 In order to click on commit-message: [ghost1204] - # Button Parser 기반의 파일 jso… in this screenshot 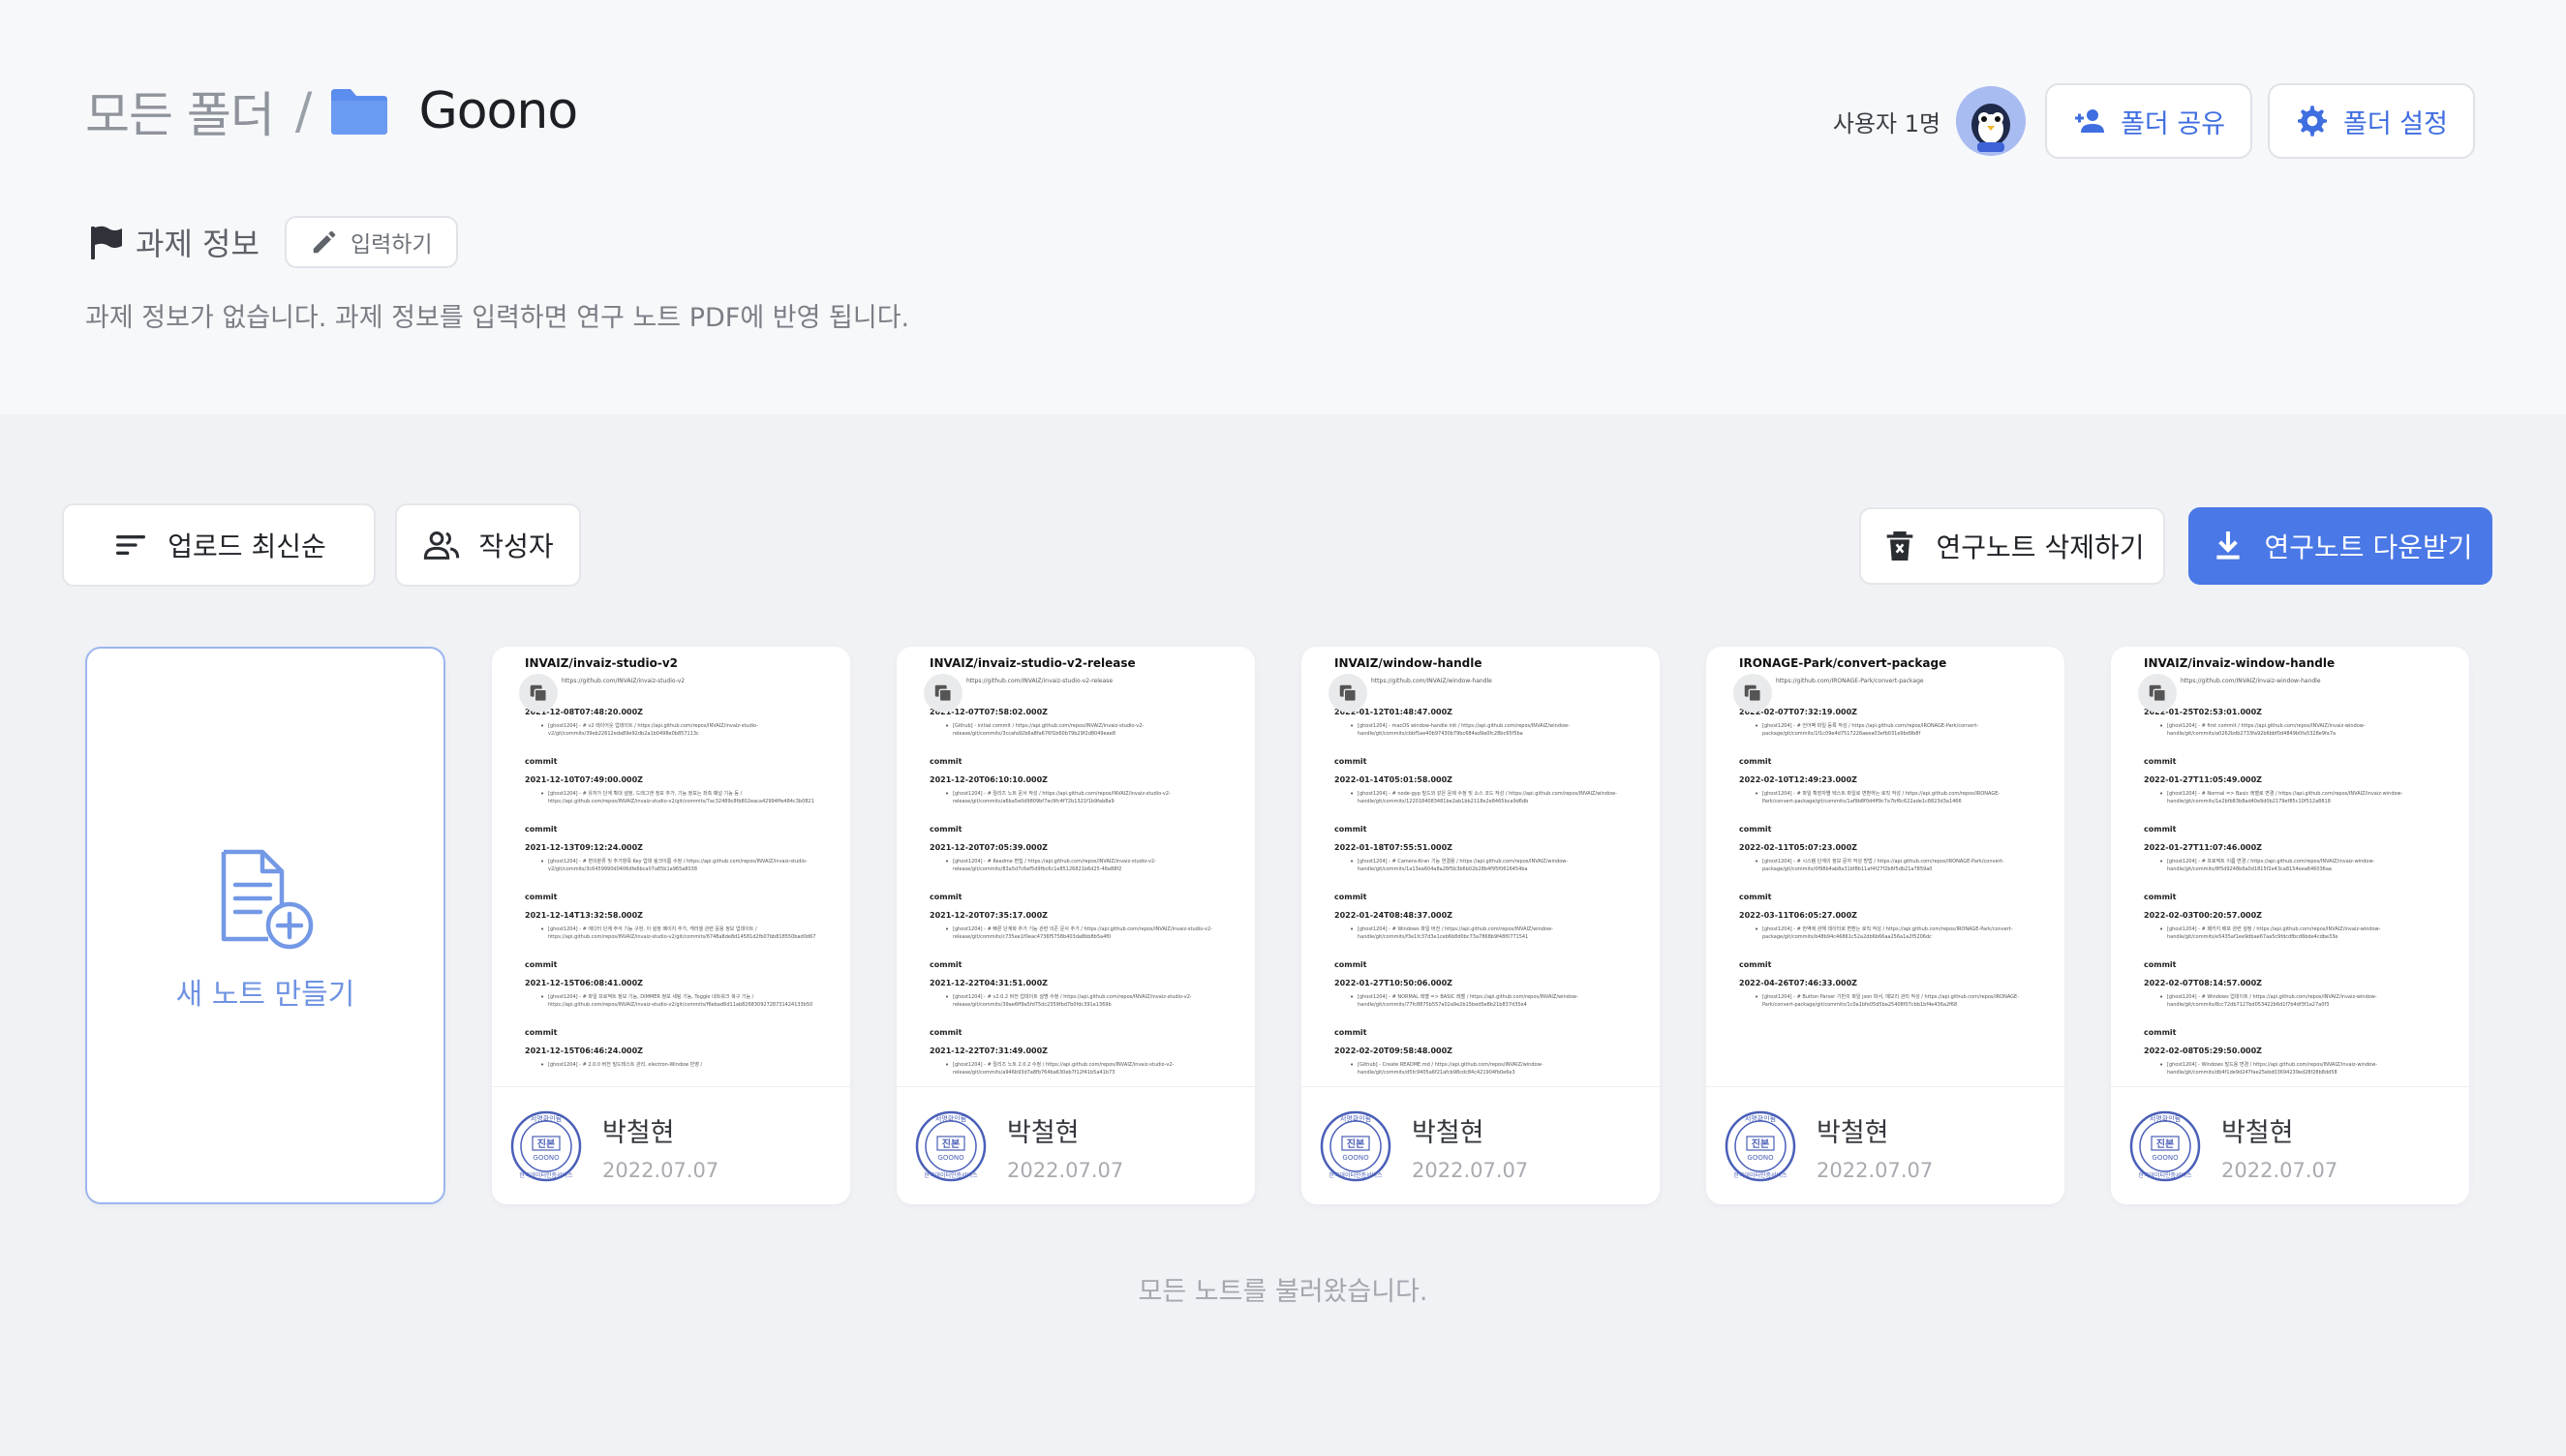, I will do `click(1893, 1005)`.